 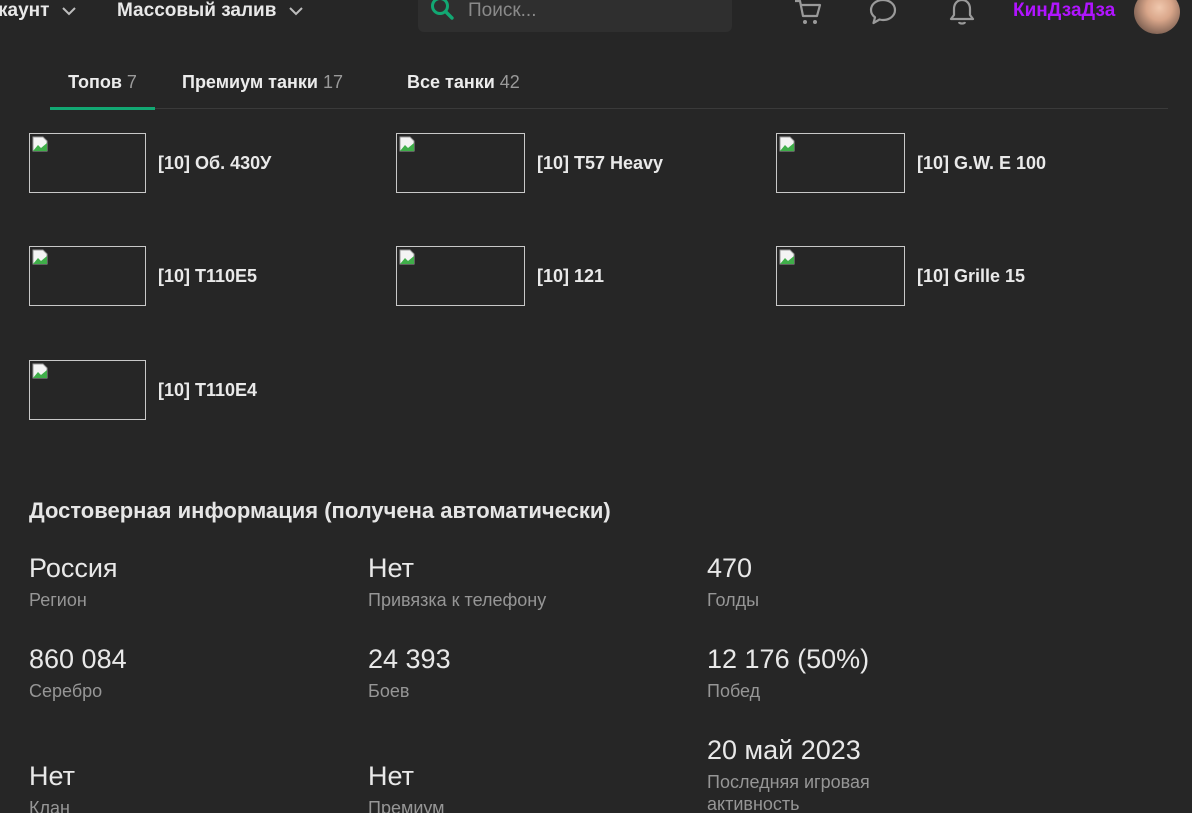 What do you see at coordinates (1157, 17) in the screenshot?
I see `avatar` at bounding box center [1157, 17].